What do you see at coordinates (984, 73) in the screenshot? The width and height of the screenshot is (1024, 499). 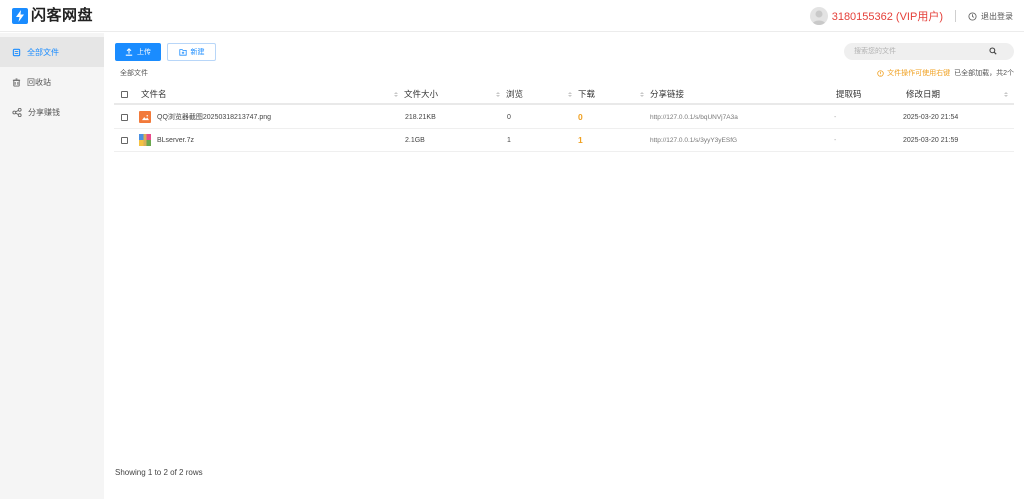 I see `loaded-count: 已全部加载，共2个` at bounding box center [984, 73].